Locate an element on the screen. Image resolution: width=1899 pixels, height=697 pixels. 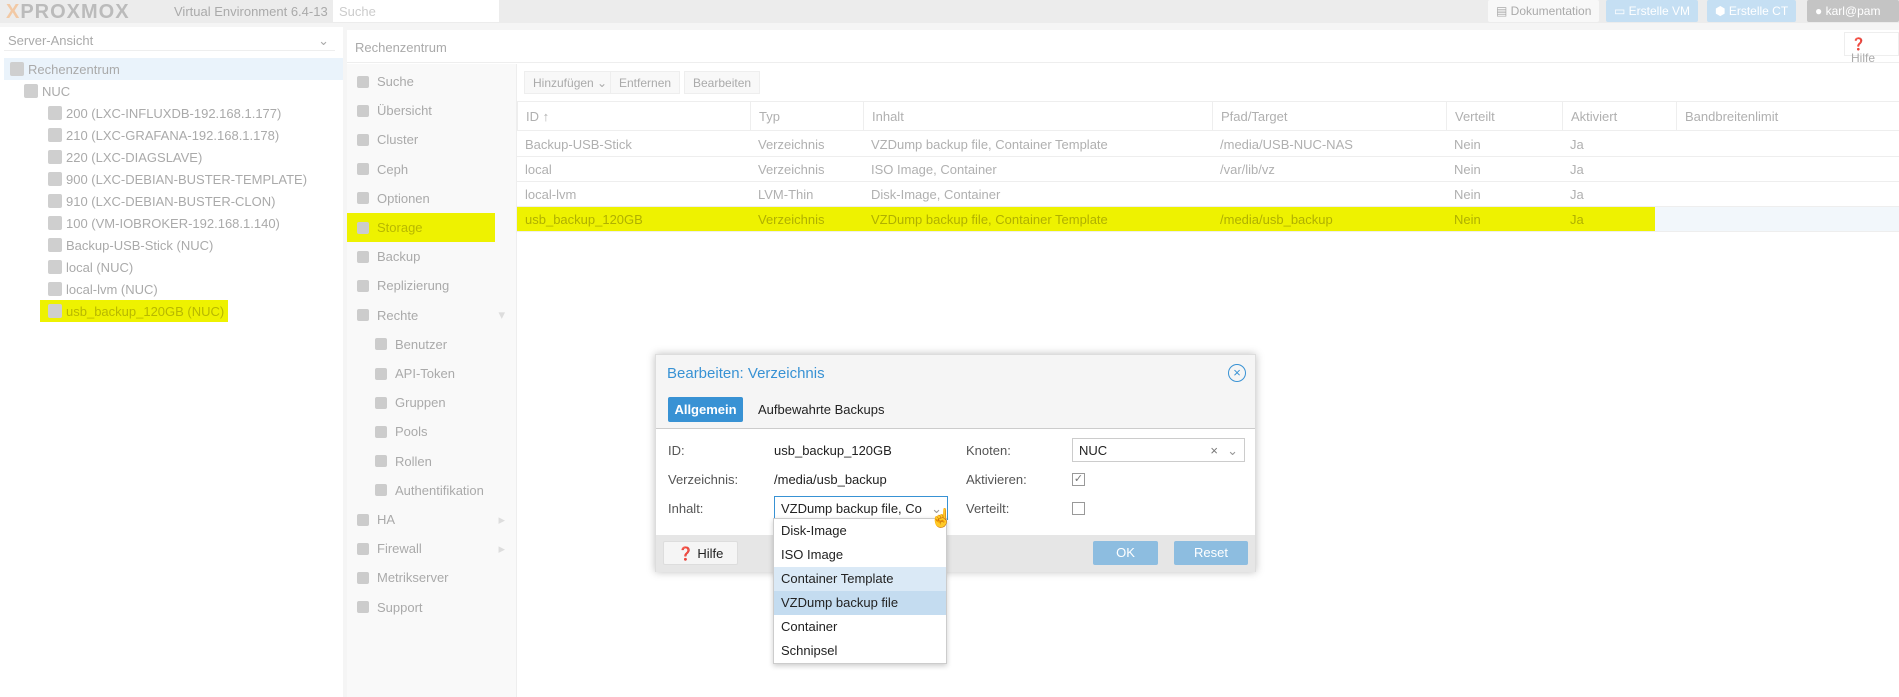
dropdown-option: ISO Image is located at coordinates (860, 555).